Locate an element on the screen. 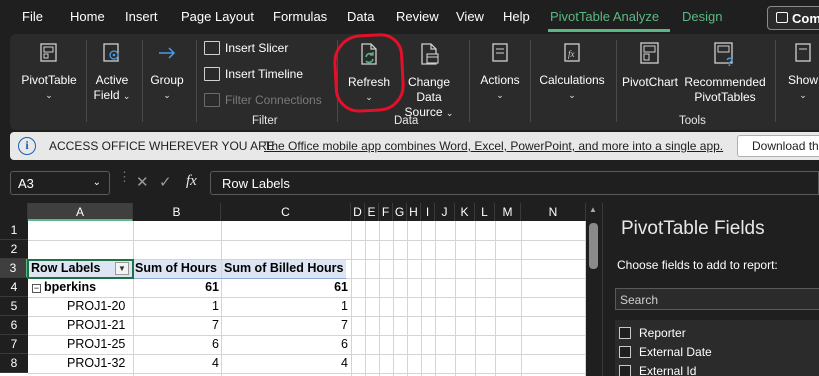  menu-help: Help is located at coordinates (516, 16).